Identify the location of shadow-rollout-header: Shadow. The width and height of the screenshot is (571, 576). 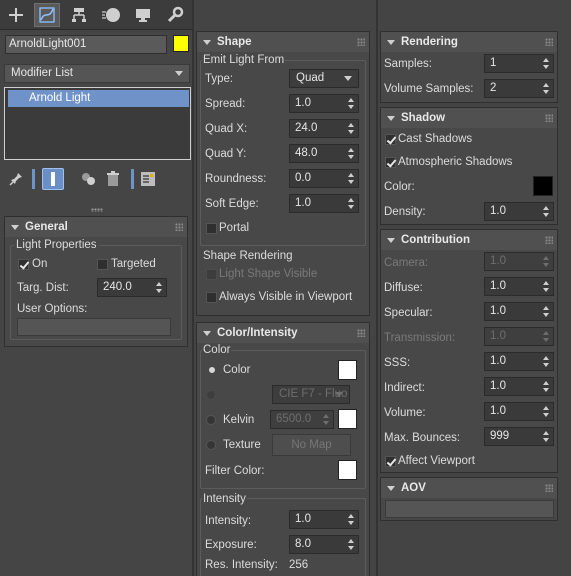
(469, 118).